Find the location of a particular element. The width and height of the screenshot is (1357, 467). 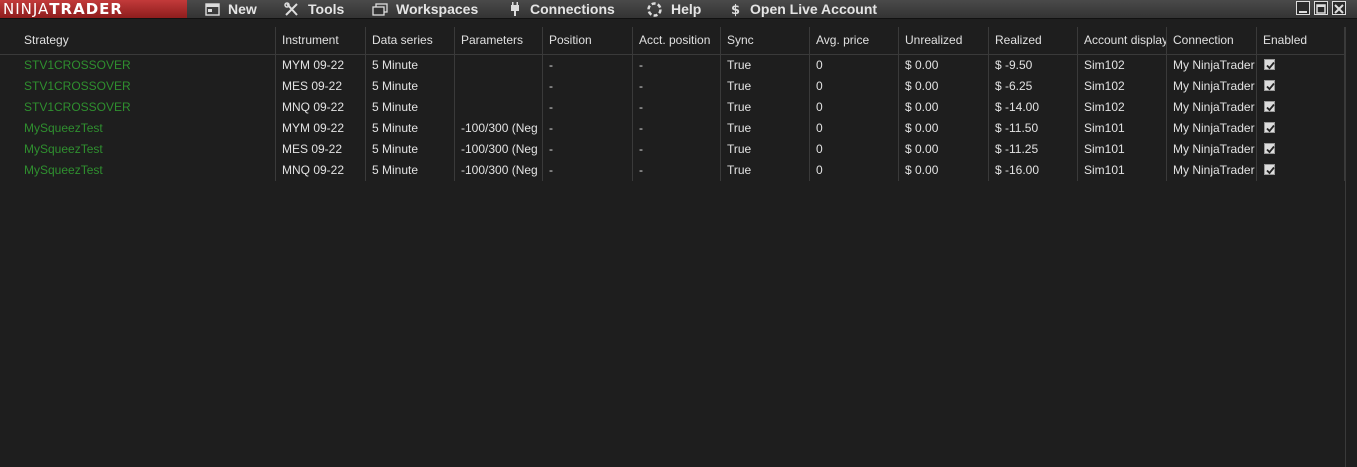

close-button is located at coordinates (1339, 8).